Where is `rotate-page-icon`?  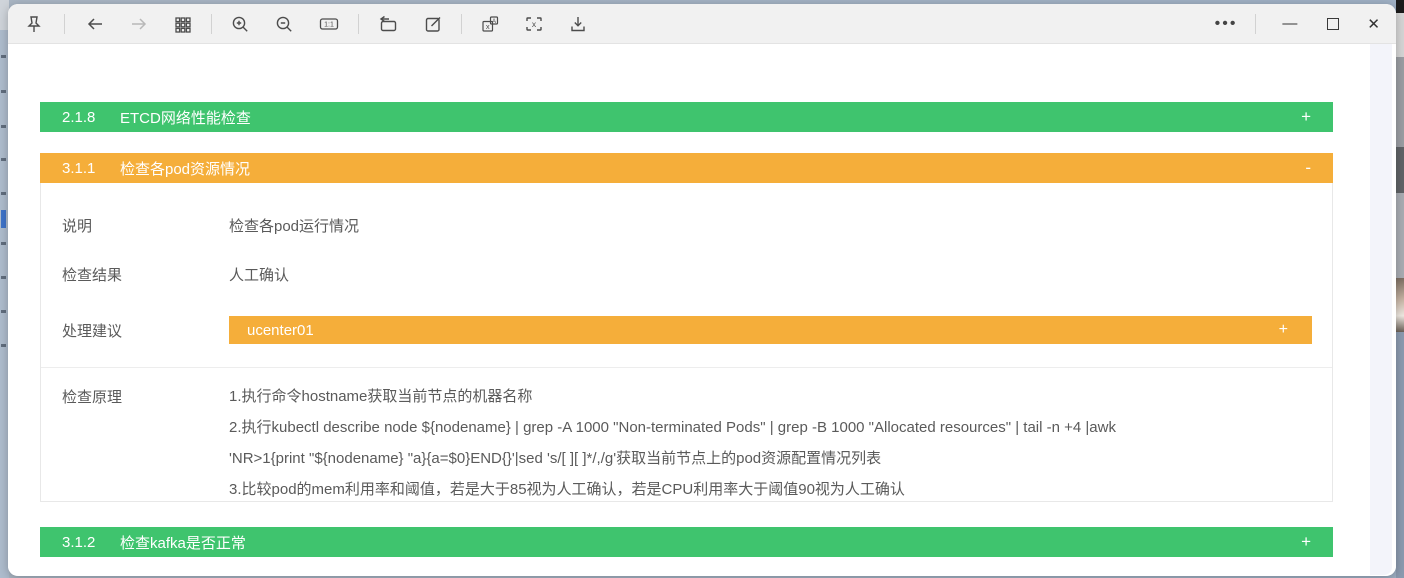 rotate-page-icon is located at coordinates (388, 23).